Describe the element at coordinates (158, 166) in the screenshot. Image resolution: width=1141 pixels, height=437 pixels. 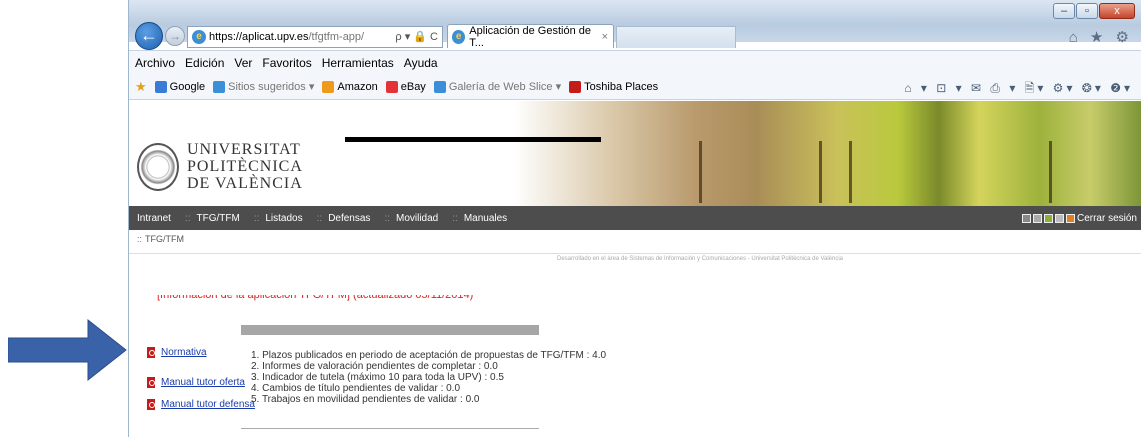
I see `university-seal-icon` at that location.